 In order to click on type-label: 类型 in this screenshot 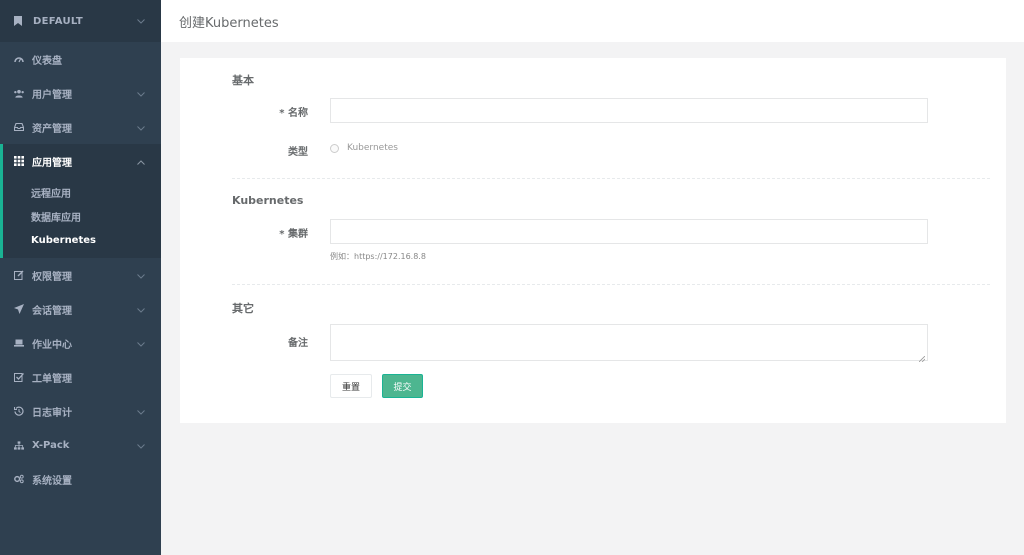, I will do `click(298, 152)`.